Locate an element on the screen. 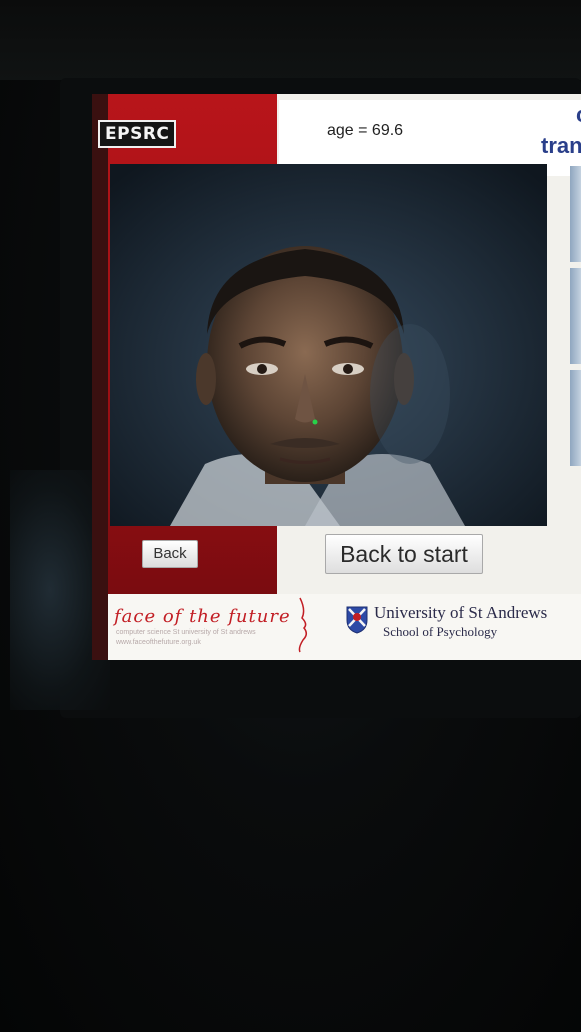 The height and width of the screenshot is (1032, 581). back-to-start-button: Back to start is located at coordinates (404, 554).